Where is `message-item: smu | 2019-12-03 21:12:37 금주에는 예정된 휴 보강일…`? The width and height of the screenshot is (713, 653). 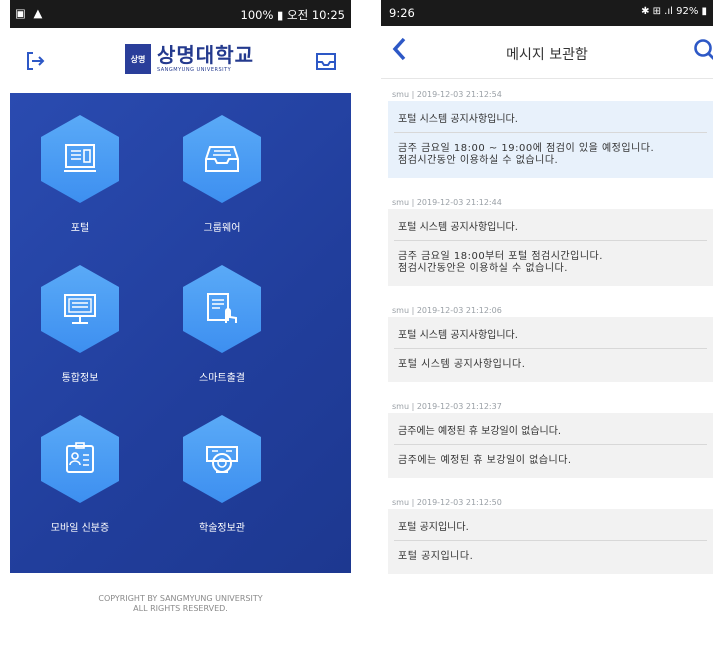 message-item: smu | 2019-12-03 21:12:37 금주에는 예정된 휴 보강일… is located at coordinates (550, 439).